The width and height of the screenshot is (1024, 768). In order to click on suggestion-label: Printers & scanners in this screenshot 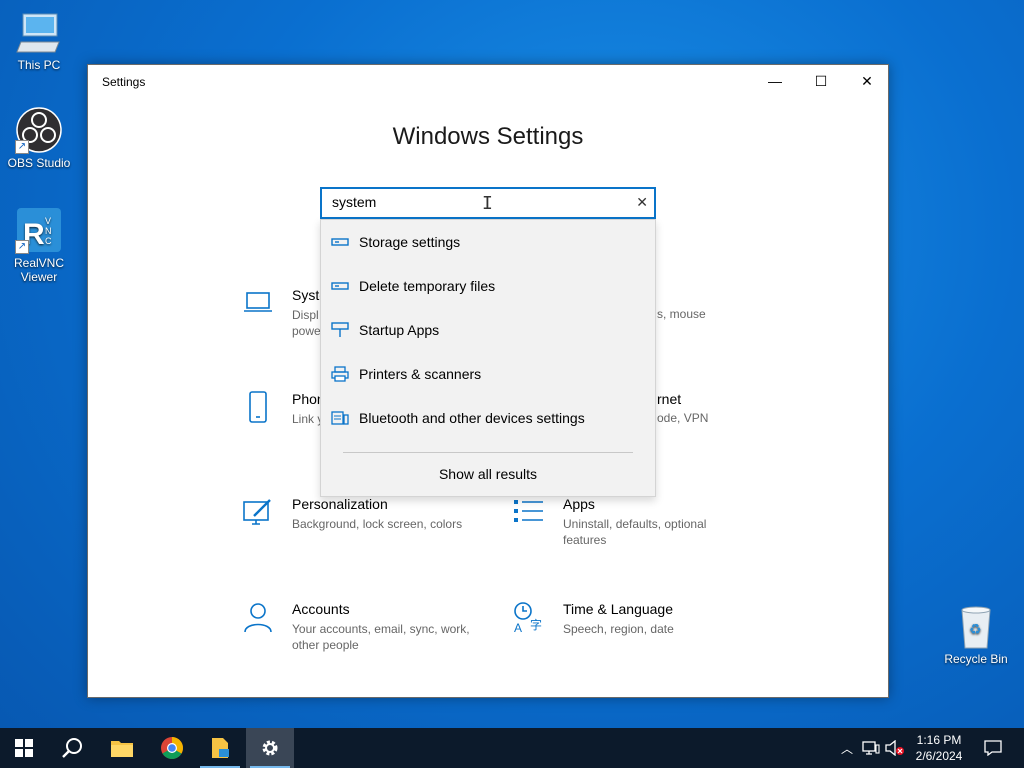, I will do `click(420, 374)`.